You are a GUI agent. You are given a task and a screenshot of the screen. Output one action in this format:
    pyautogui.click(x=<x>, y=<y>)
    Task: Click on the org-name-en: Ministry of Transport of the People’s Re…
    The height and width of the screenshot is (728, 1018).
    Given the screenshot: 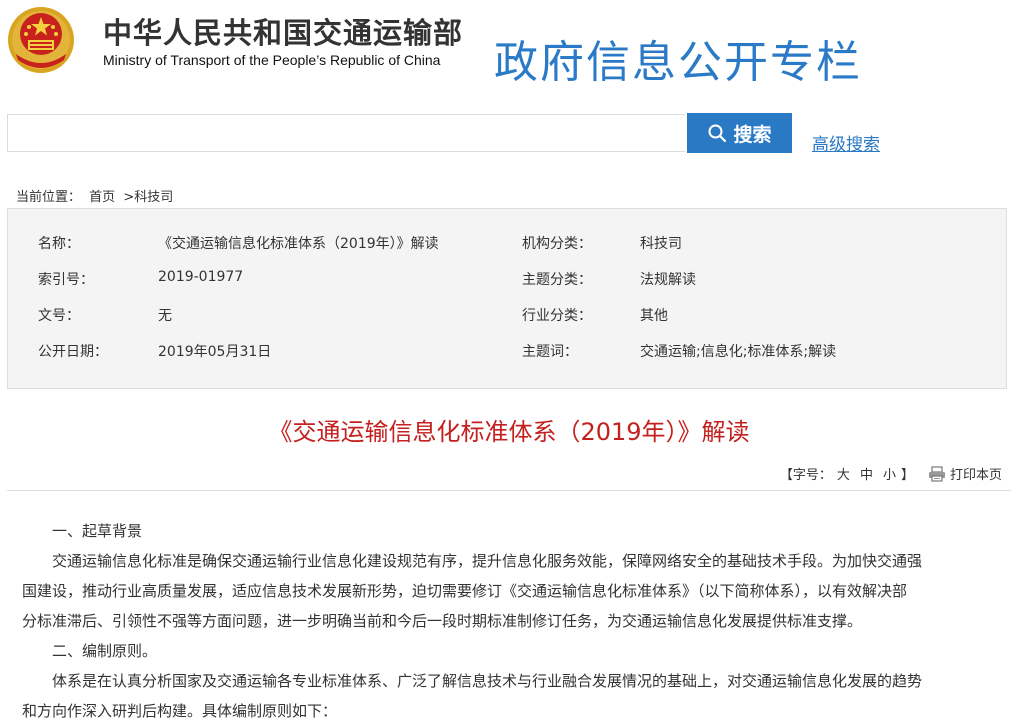 What is the action you would take?
    pyautogui.click(x=272, y=60)
    